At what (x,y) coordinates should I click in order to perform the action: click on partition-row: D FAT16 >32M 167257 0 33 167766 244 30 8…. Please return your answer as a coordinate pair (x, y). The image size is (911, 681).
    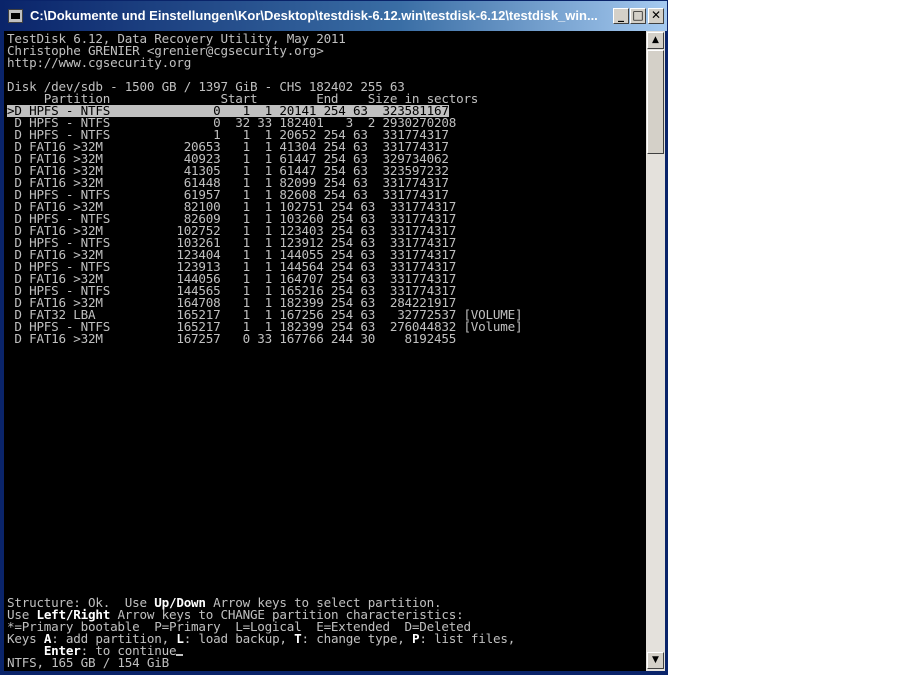
    Looking at the image, I should click on (231, 338).